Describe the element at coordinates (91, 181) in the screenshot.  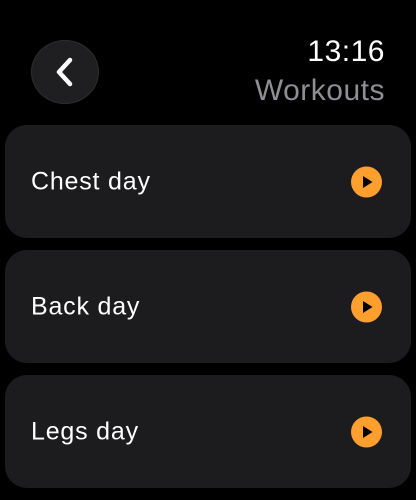
I see `workout-label: Chest day` at that location.